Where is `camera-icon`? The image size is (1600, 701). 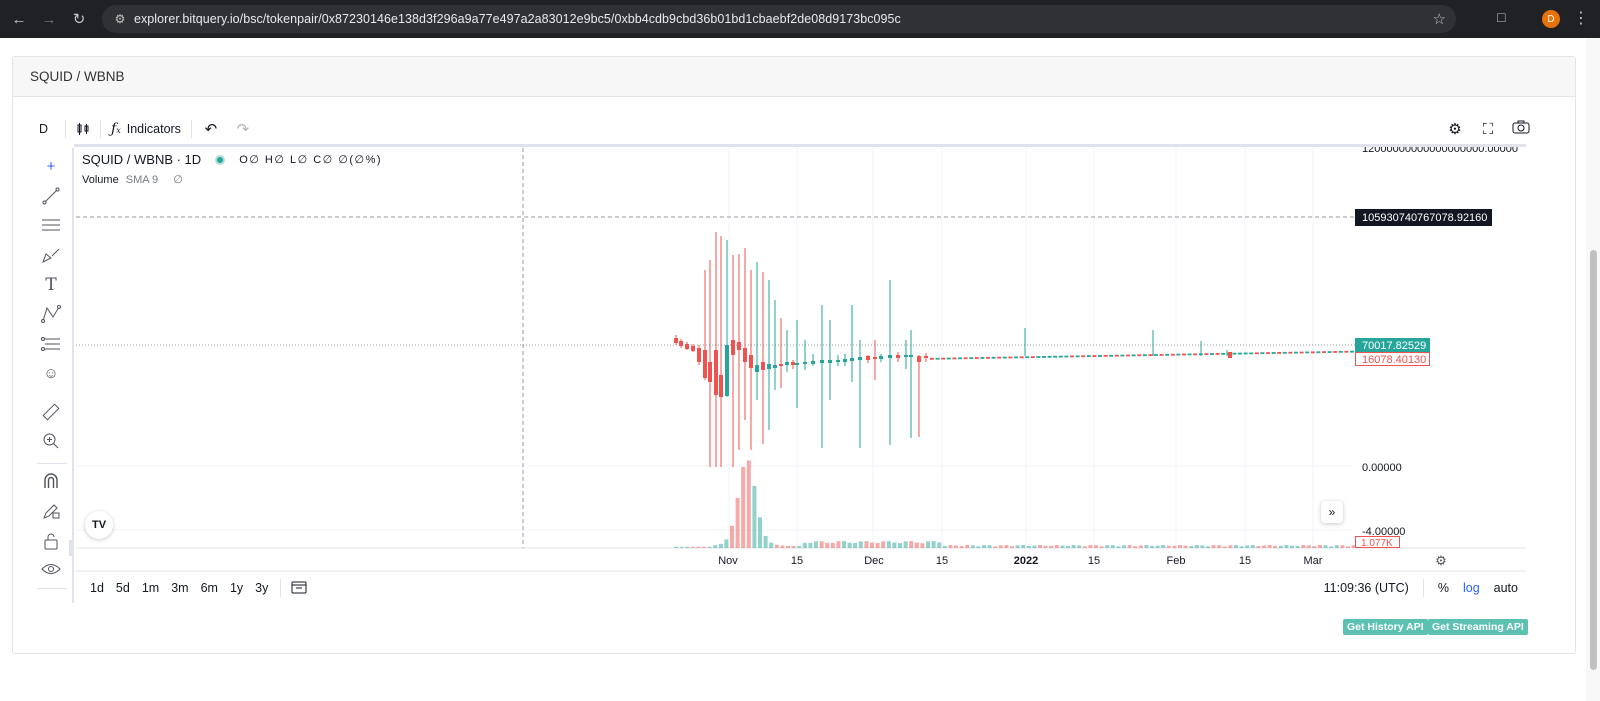 camera-icon is located at coordinates (1521, 129).